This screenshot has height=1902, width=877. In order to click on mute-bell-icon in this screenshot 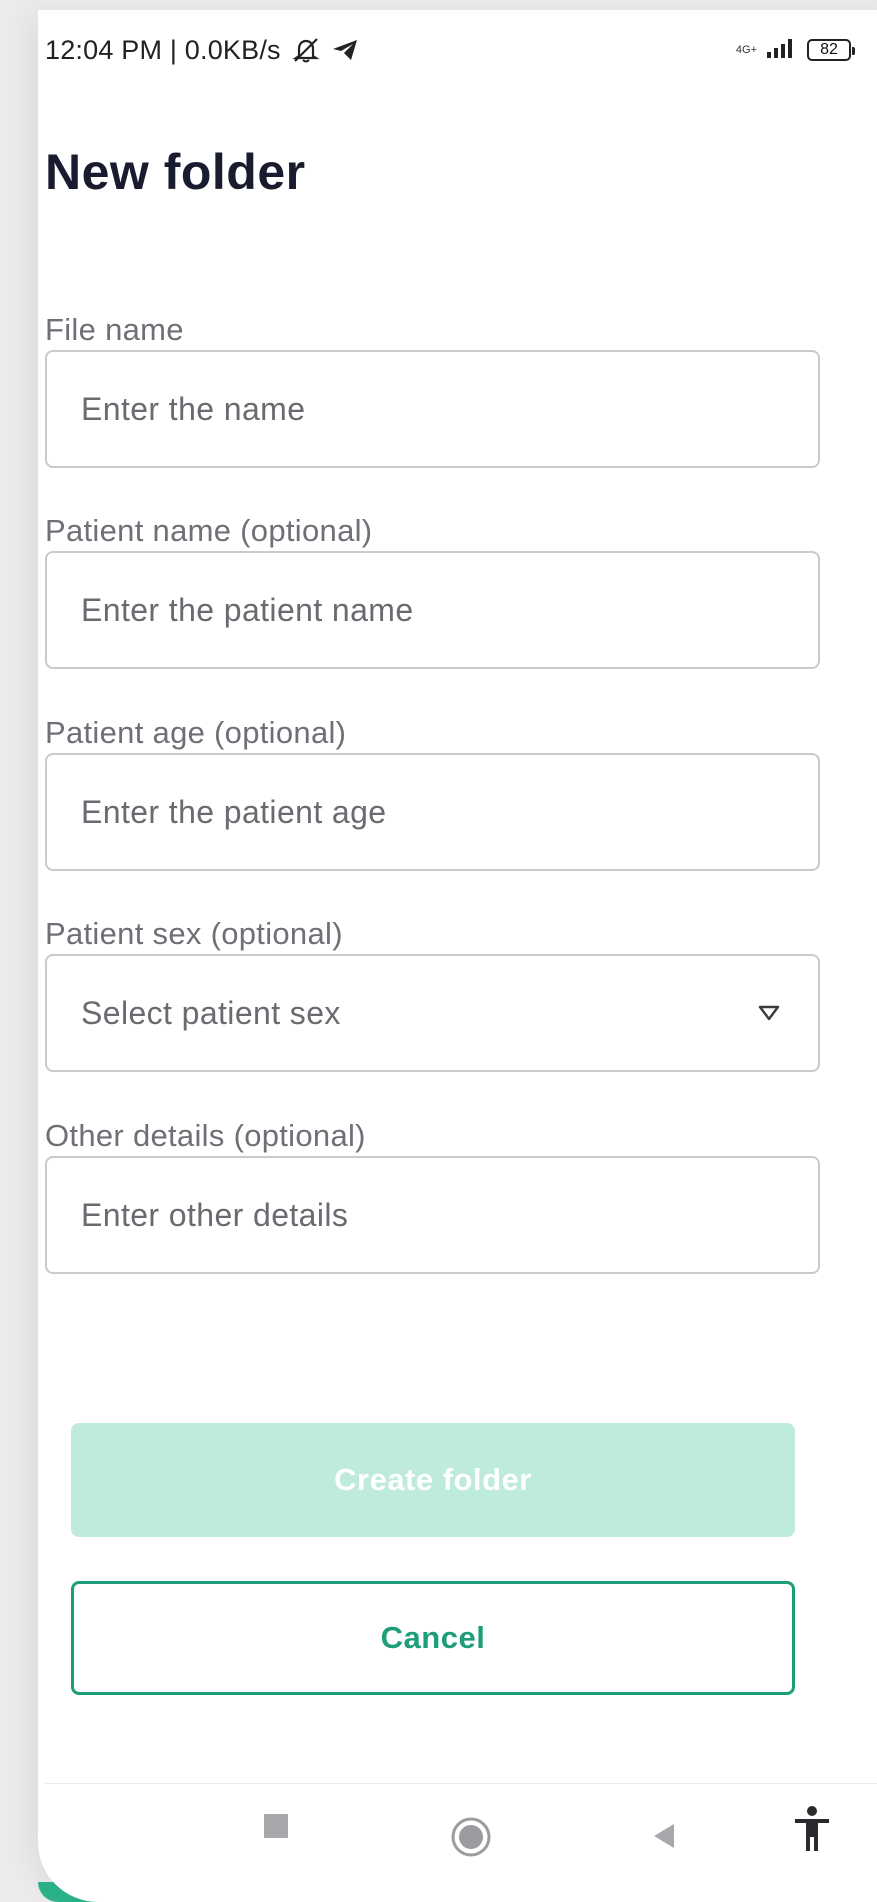, I will do `click(306, 50)`.